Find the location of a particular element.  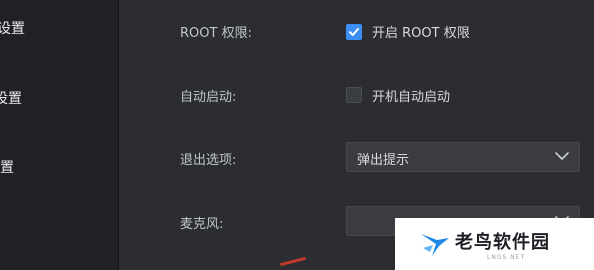

microphone-label: 麦克风: is located at coordinates (202, 224).